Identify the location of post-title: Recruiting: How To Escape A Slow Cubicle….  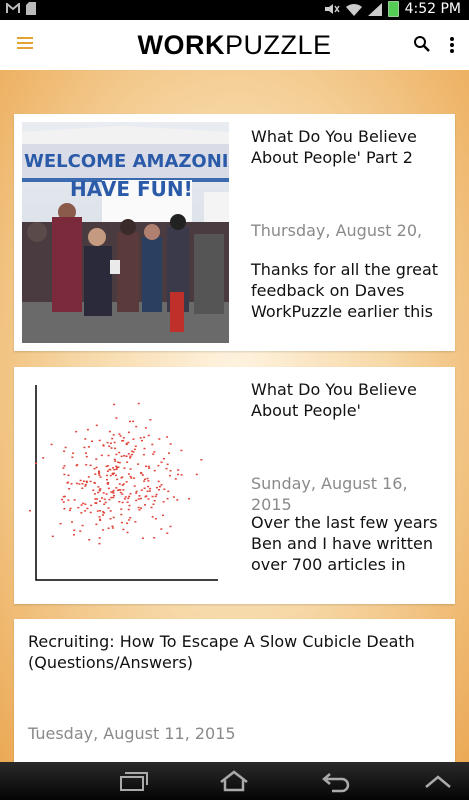
(234, 652).